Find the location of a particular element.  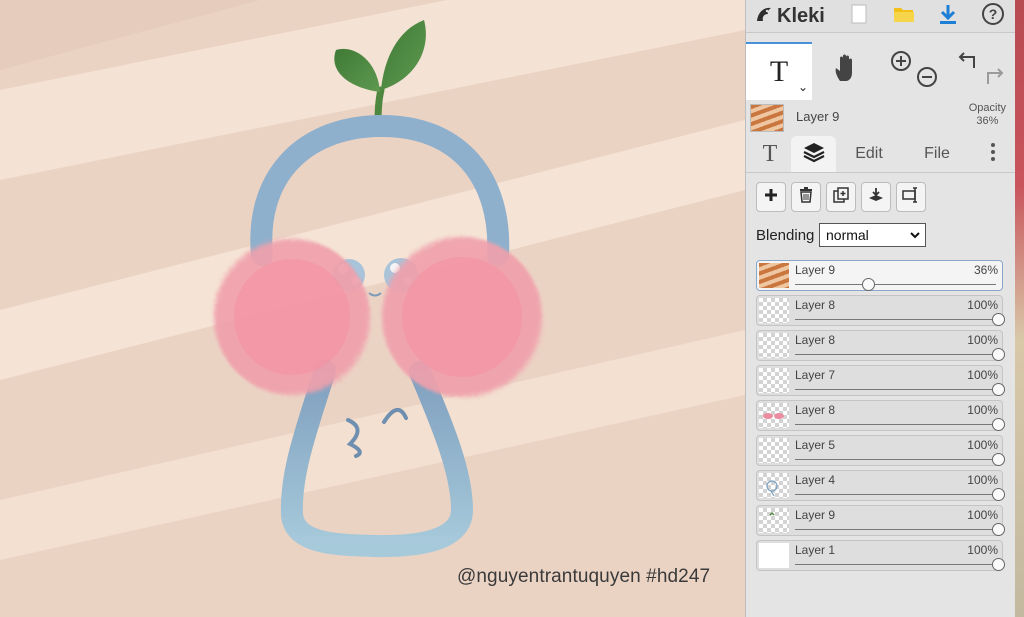

layer-item: Layer 1 100% is located at coordinates (880, 555).